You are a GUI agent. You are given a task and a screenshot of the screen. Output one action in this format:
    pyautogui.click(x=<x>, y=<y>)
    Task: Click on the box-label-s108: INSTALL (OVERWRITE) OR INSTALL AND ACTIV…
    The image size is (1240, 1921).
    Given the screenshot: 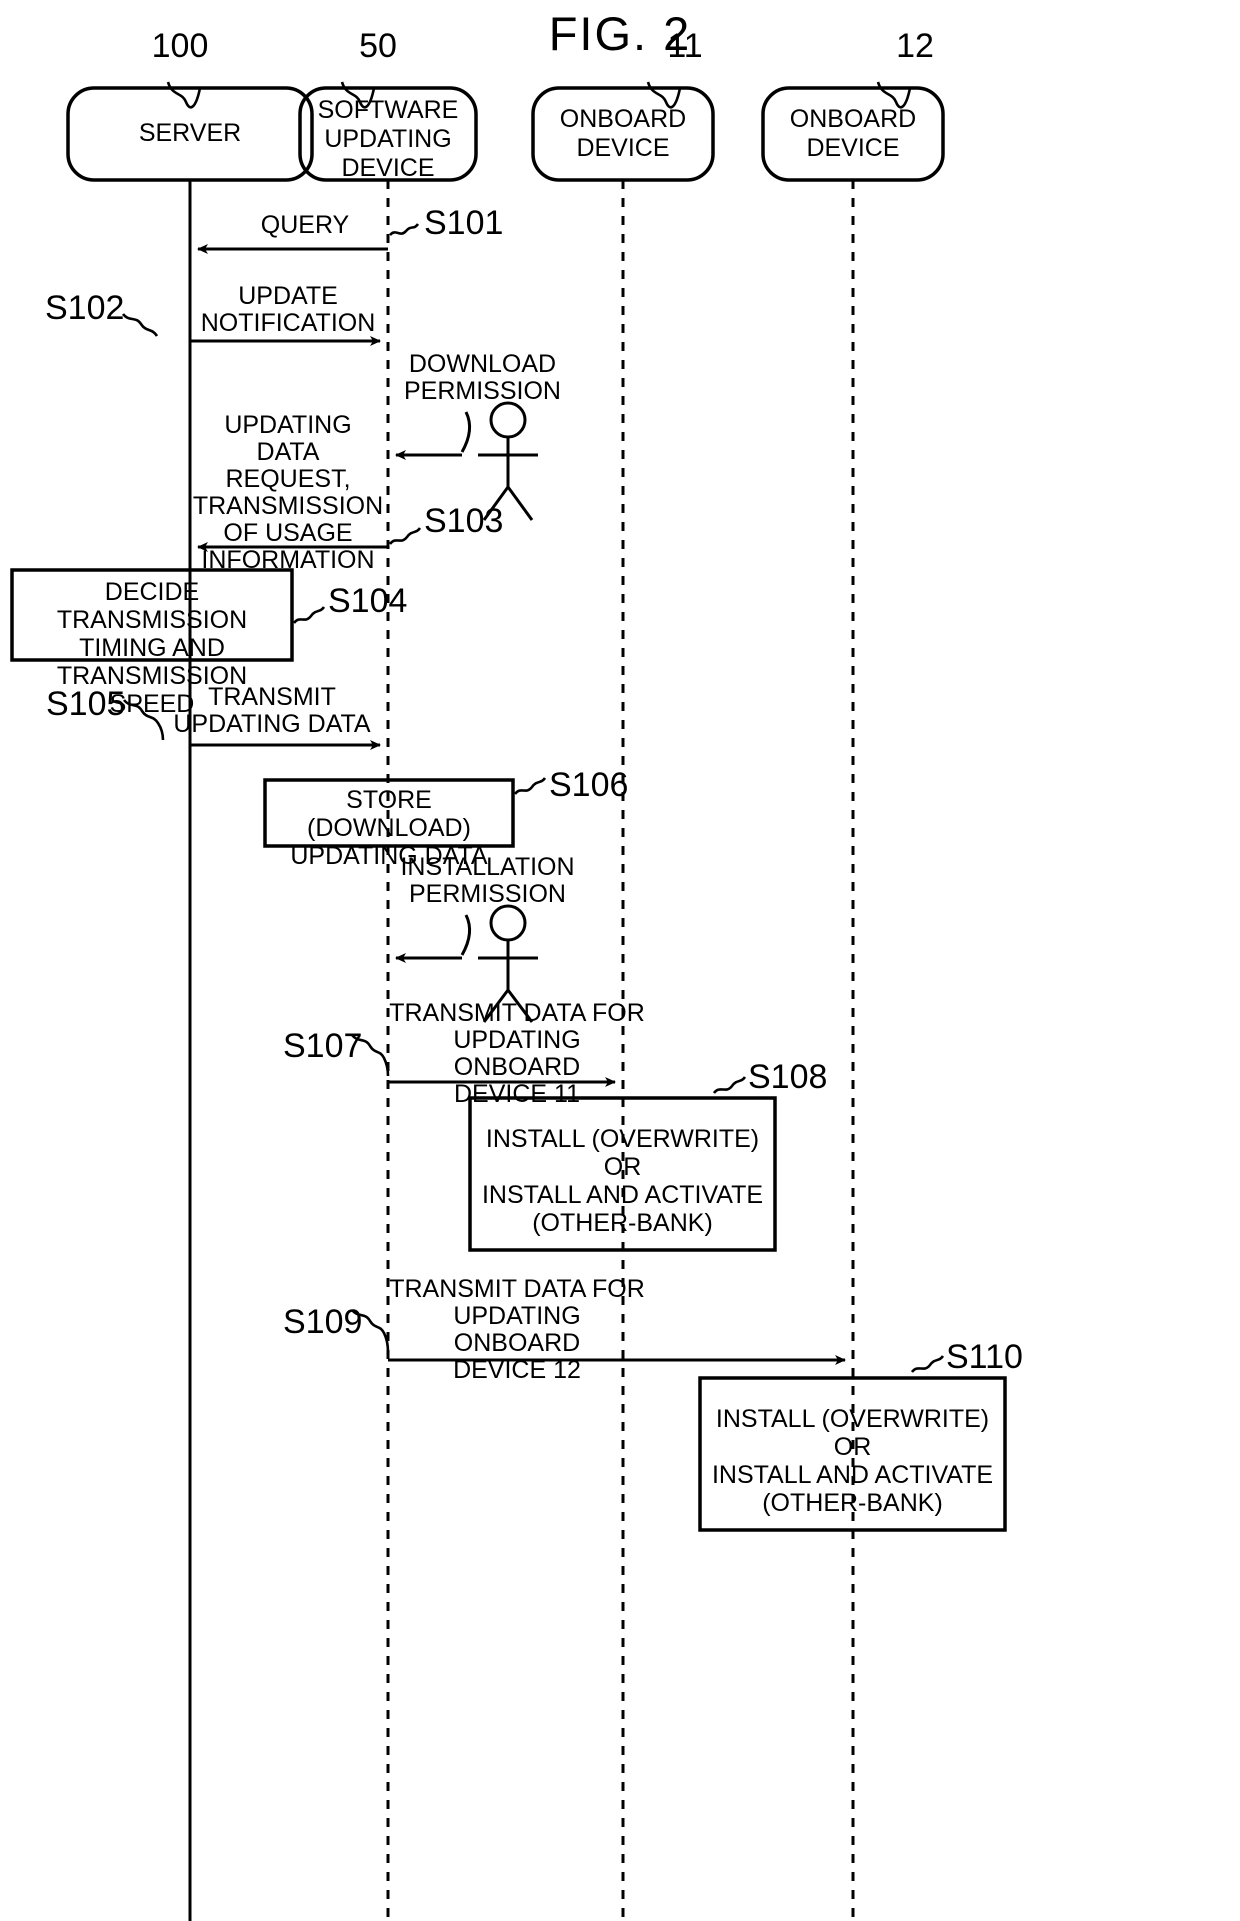 What is the action you would take?
    pyautogui.click(x=622, y=1181)
    